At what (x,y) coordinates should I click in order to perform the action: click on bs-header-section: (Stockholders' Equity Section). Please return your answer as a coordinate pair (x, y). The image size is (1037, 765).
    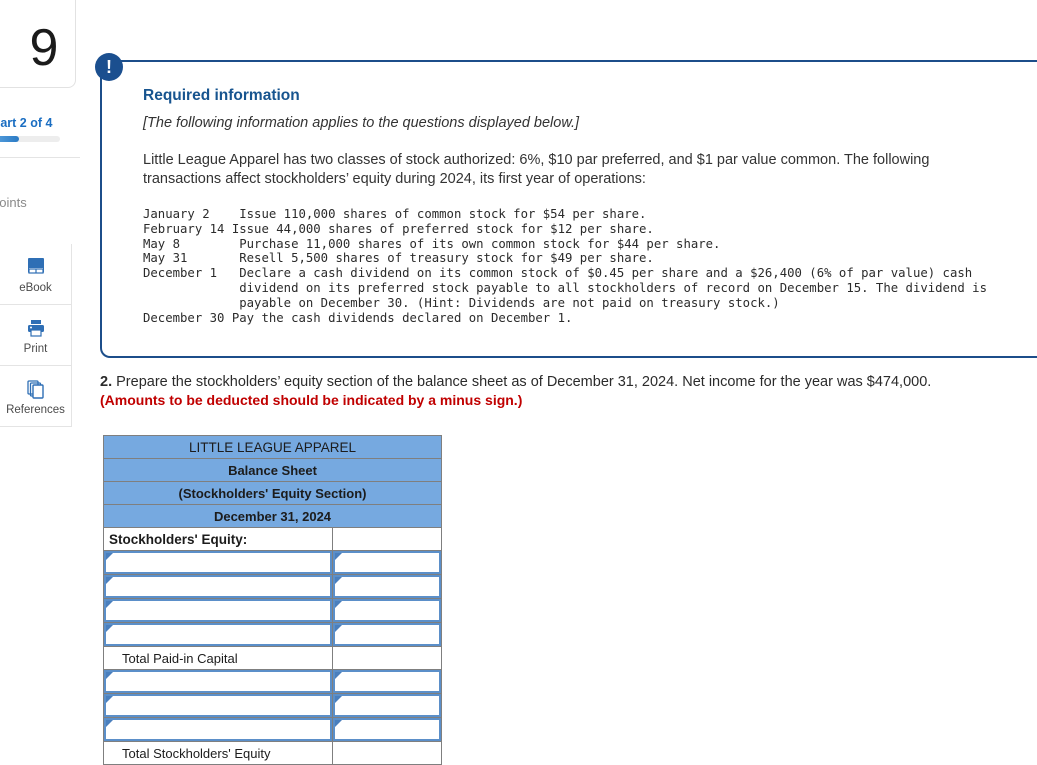
    Looking at the image, I should click on (272, 493).